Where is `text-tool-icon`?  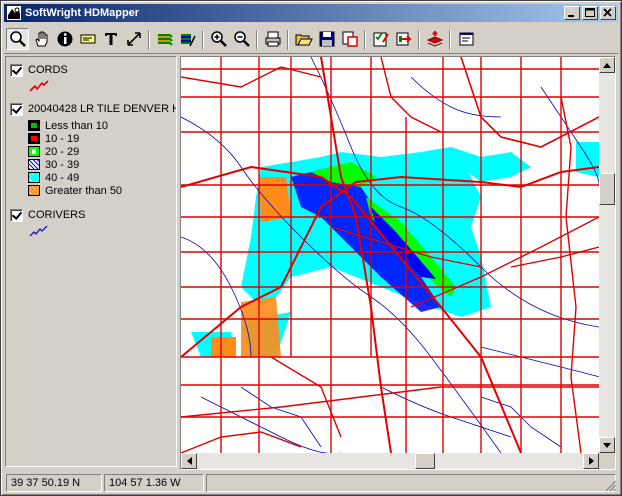 text-tool-icon is located at coordinates (110, 39).